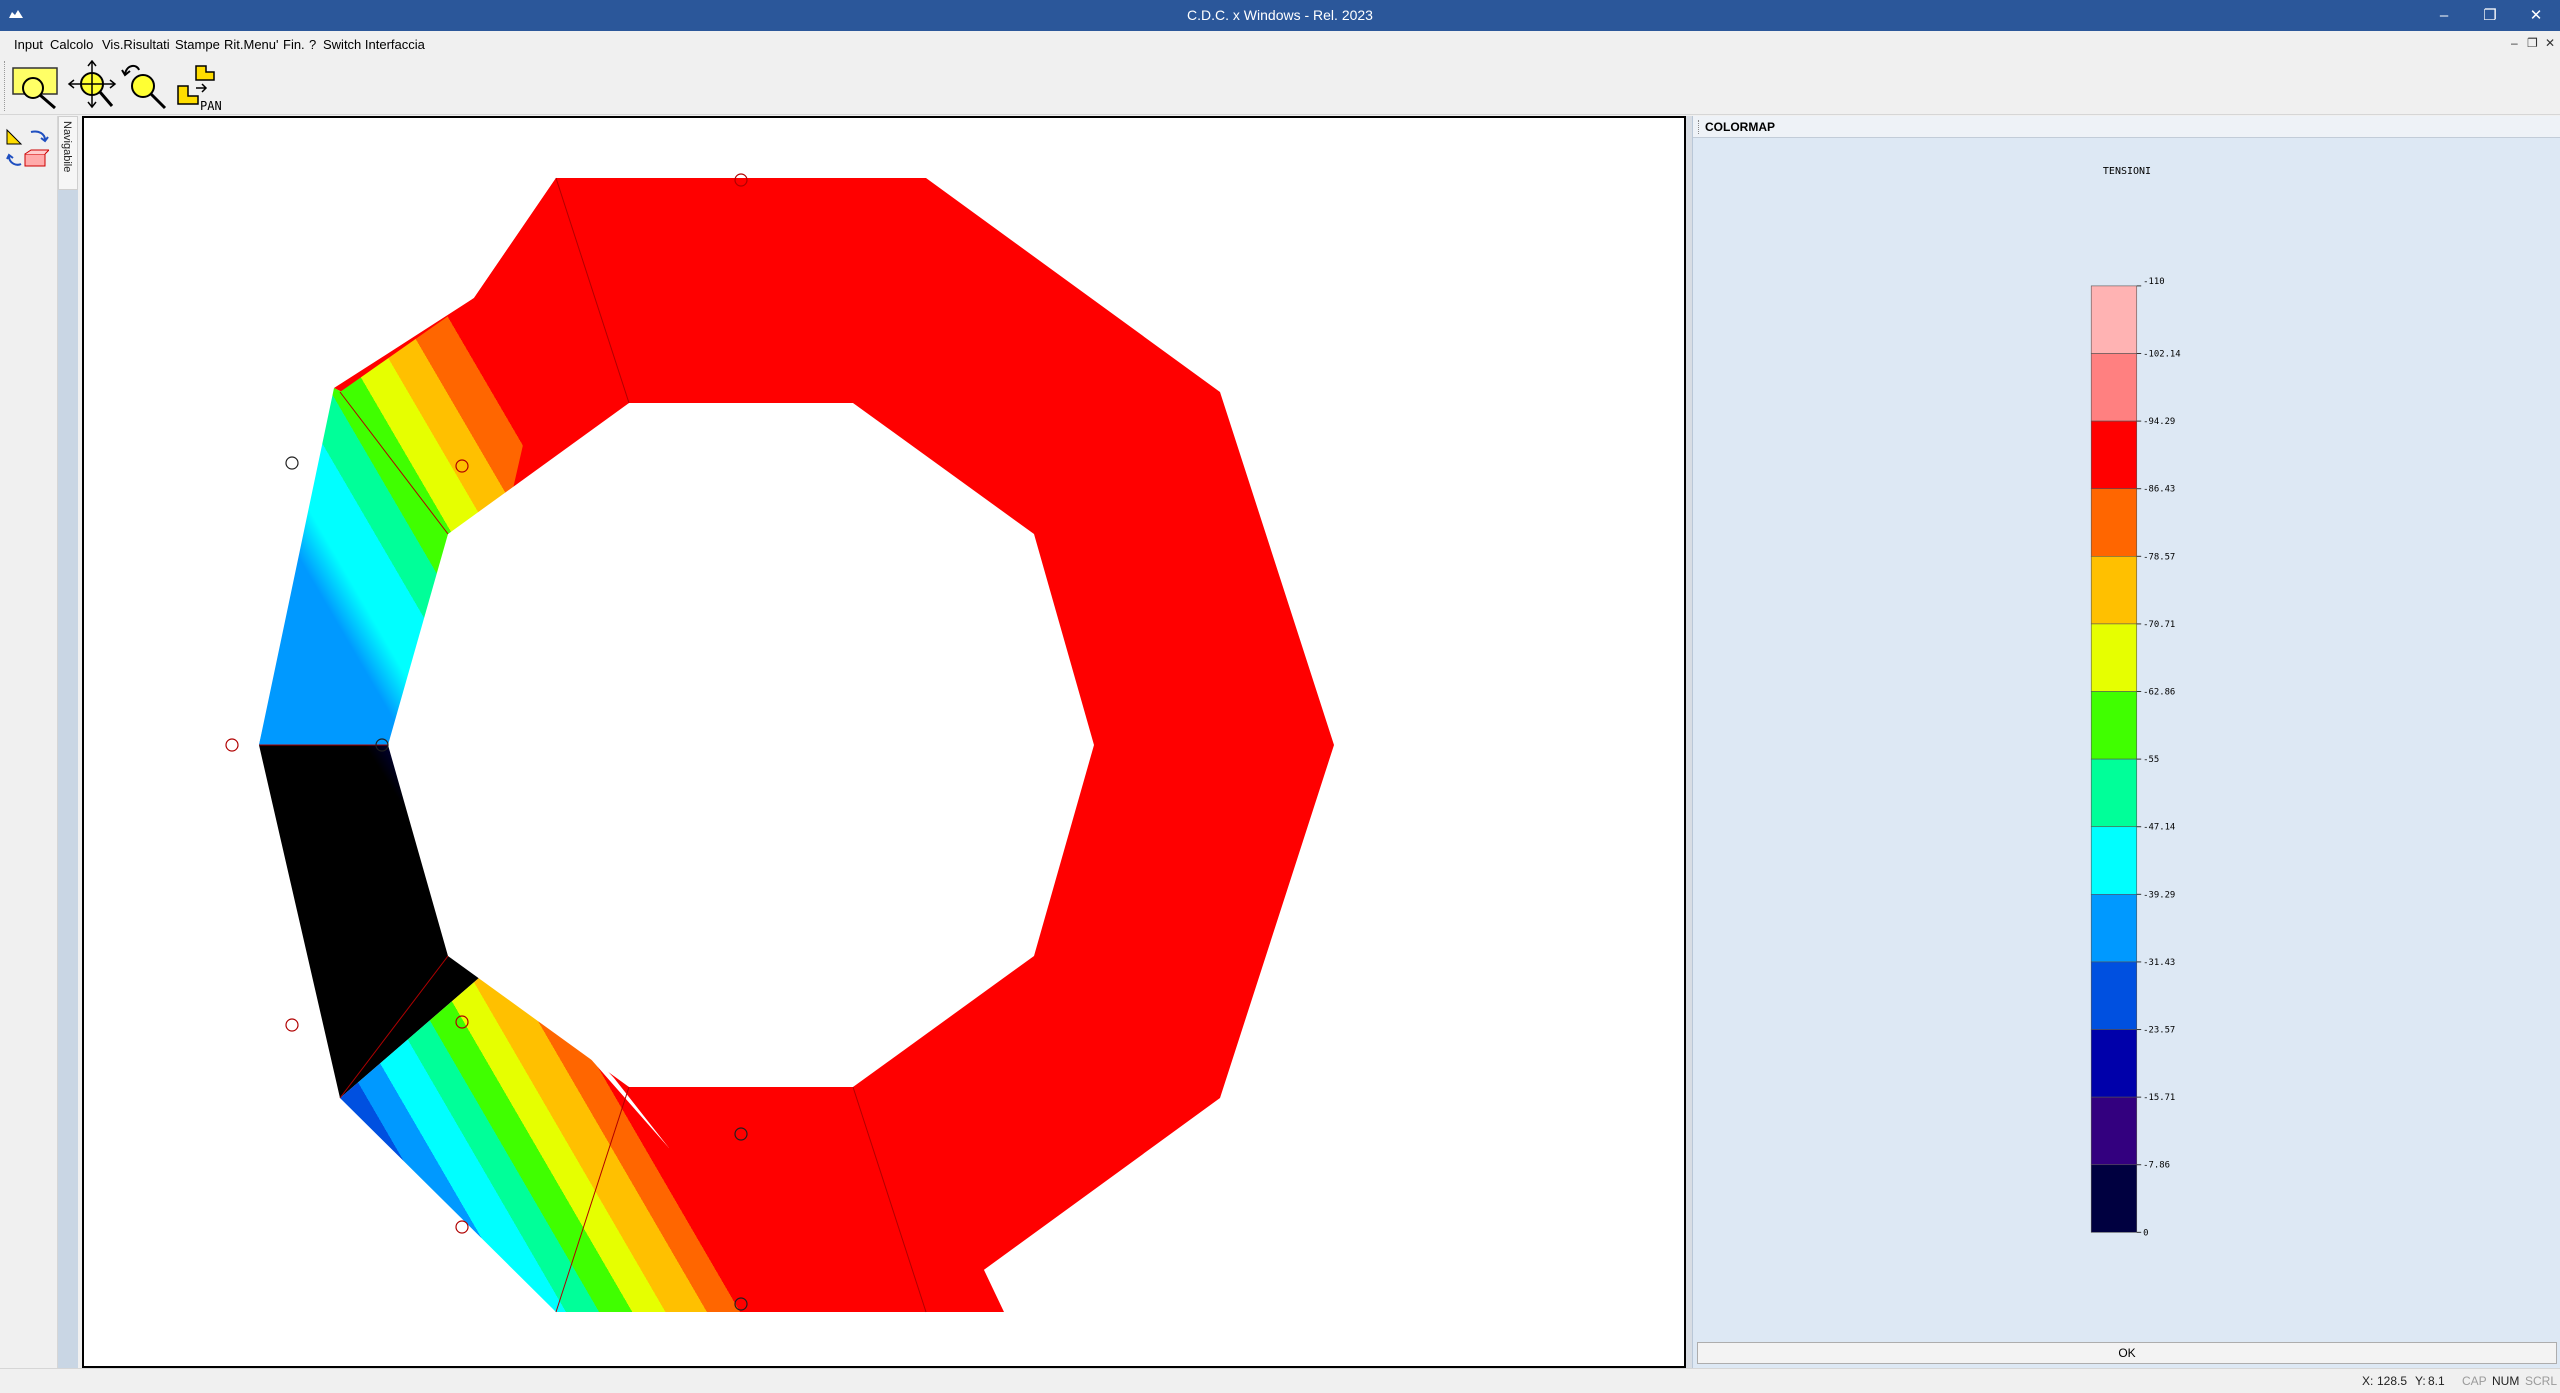 The image size is (2560, 1393). I want to click on title-bar: C.D.C. x Windows - Rel. 2023 – ❐ ✕, so click(1280, 15).